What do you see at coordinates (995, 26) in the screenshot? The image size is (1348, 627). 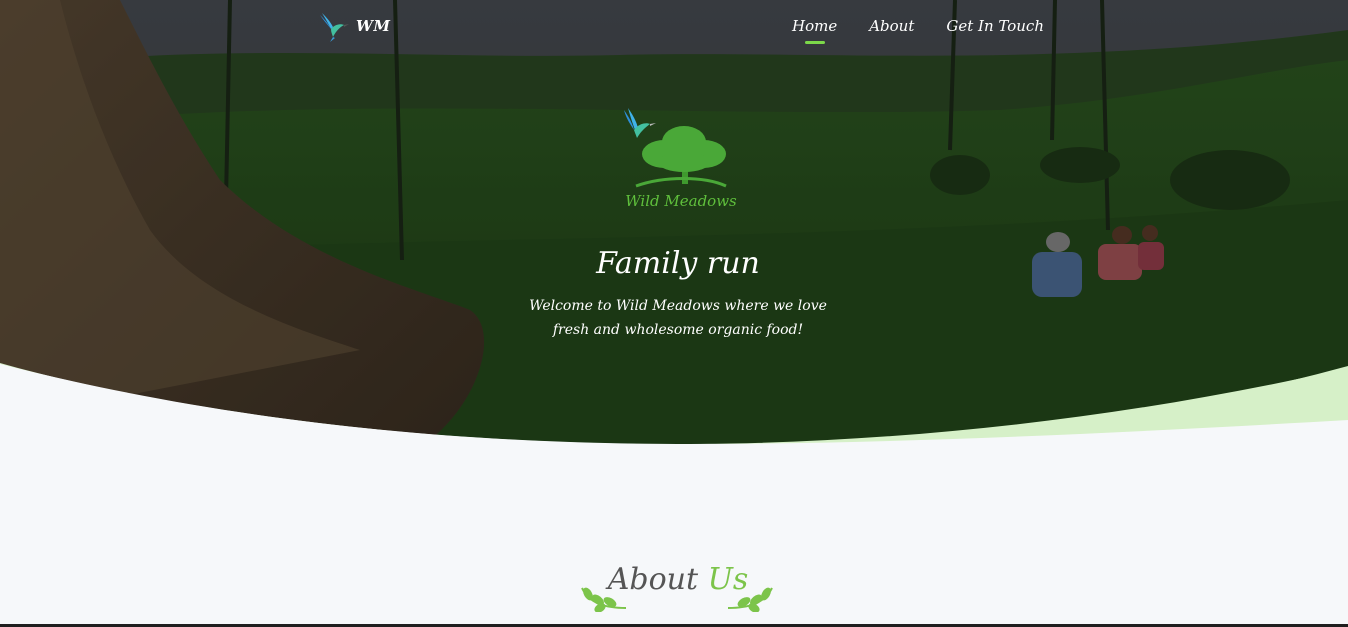 I see `nav-contact-link: Get In Touch` at bounding box center [995, 26].